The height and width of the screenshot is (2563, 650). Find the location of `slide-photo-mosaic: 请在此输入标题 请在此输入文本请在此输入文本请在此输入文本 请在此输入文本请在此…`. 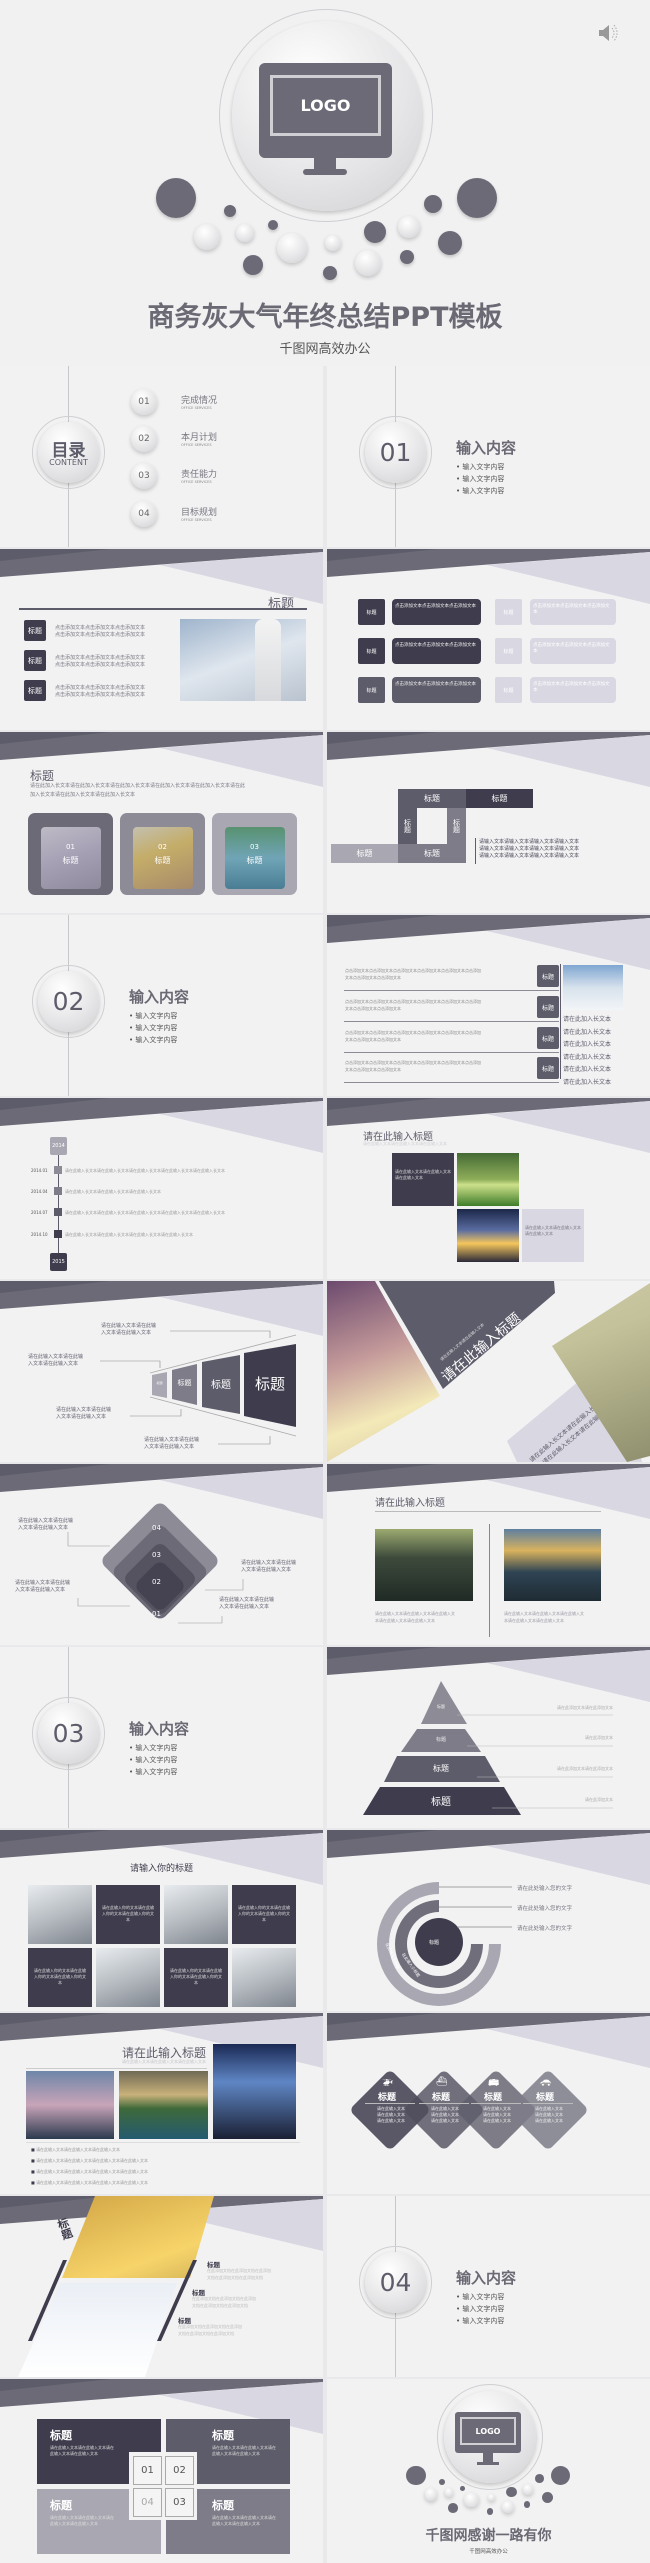

slide-photo-mosaic: 请在此输入标题 请在此输入文本请在此输入文本请在此输入文本 请在此输入文本请在此… is located at coordinates (488, 1188).